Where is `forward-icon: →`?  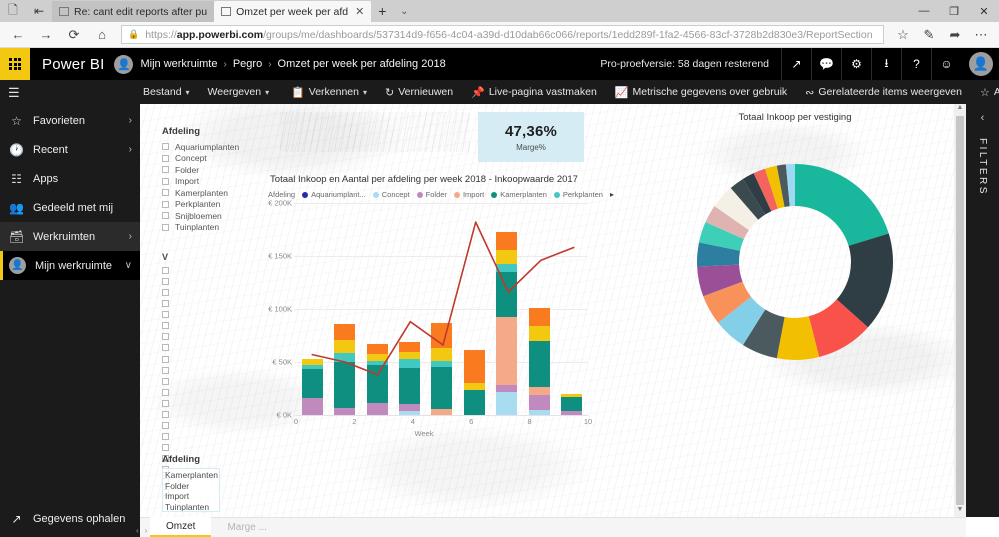 forward-icon: → is located at coordinates (46, 35).